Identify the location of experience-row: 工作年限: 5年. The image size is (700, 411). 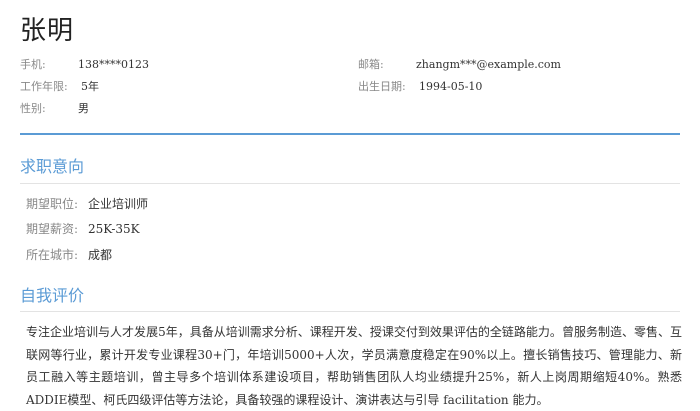
(59, 87).